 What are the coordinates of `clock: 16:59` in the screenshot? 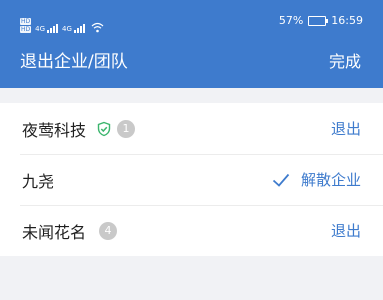 It's located at (347, 20).